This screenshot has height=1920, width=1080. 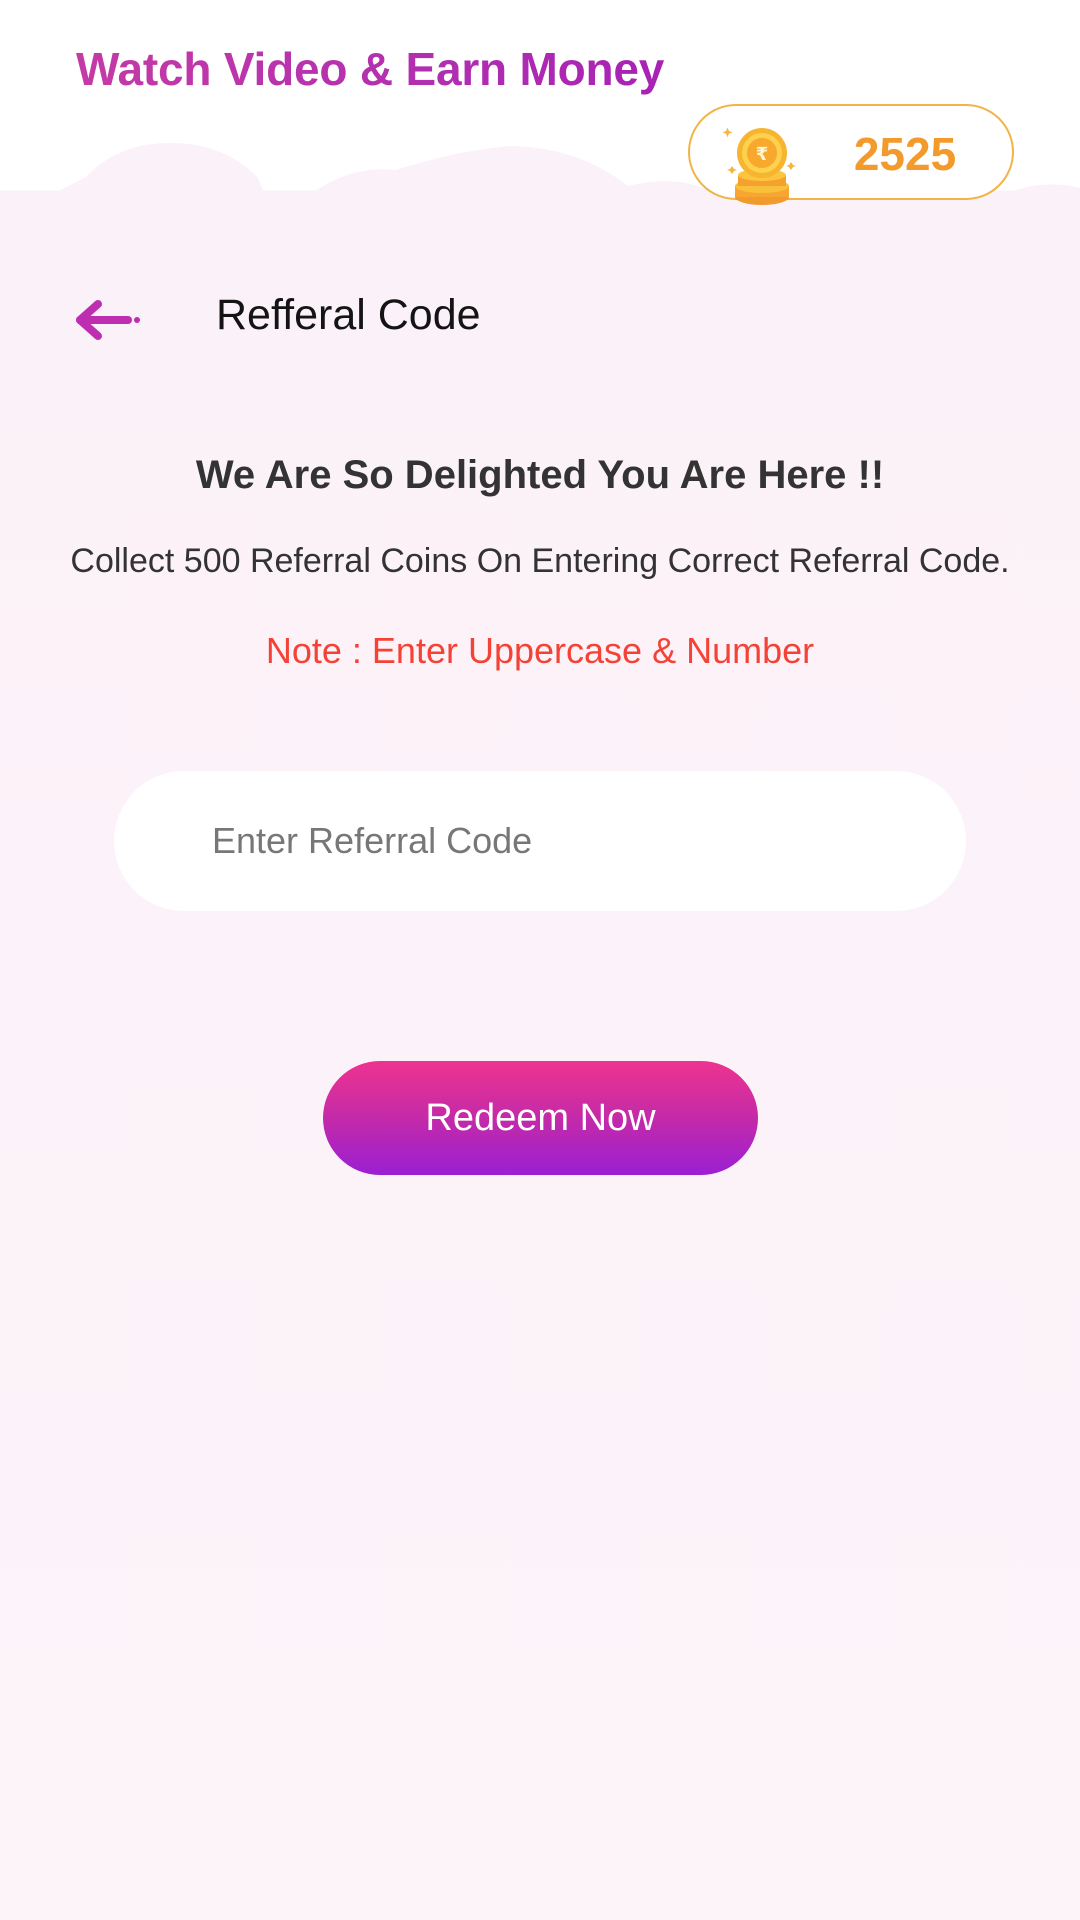 I want to click on coin-count: 2525, so click(x=905, y=154).